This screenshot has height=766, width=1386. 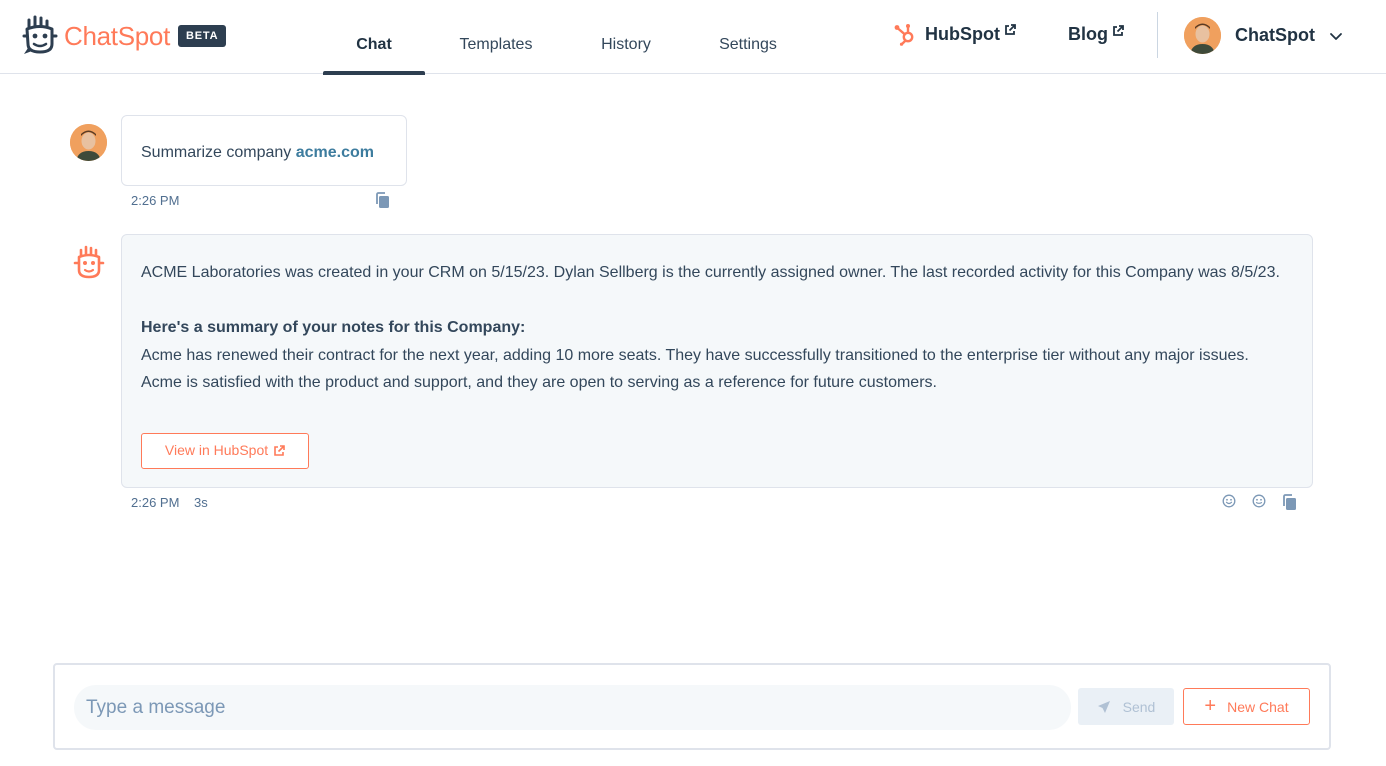 I want to click on bot-message-timestamp: 2:26 PM, so click(x=155, y=502).